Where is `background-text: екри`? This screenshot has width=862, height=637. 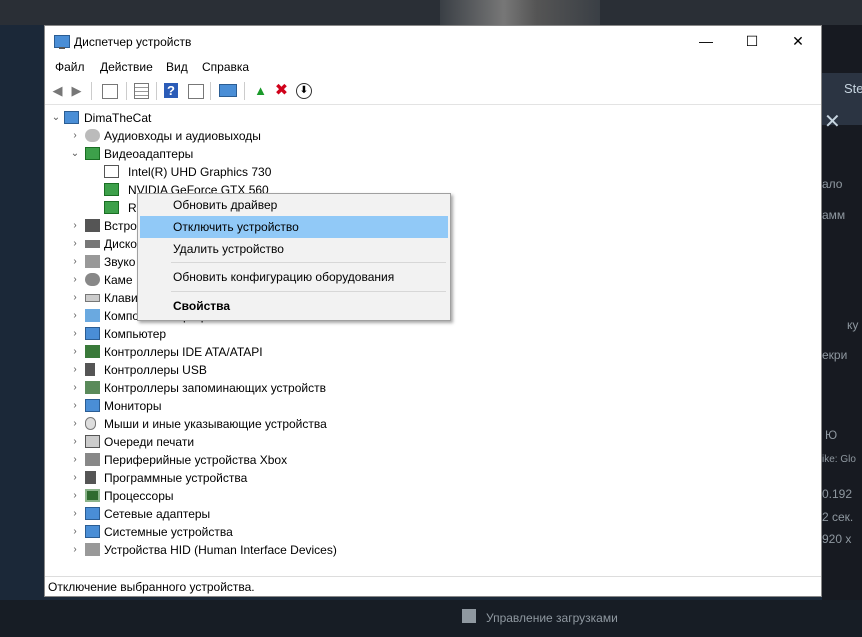 background-text: екри is located at coordinates (835, 355).